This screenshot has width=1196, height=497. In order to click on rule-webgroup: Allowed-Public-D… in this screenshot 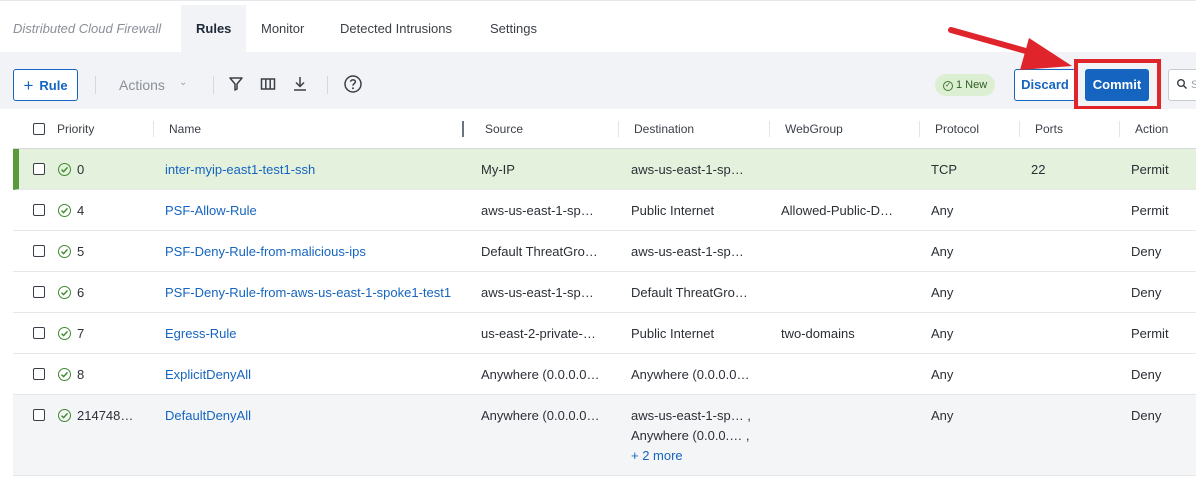, I will do `click(837, 210)`.